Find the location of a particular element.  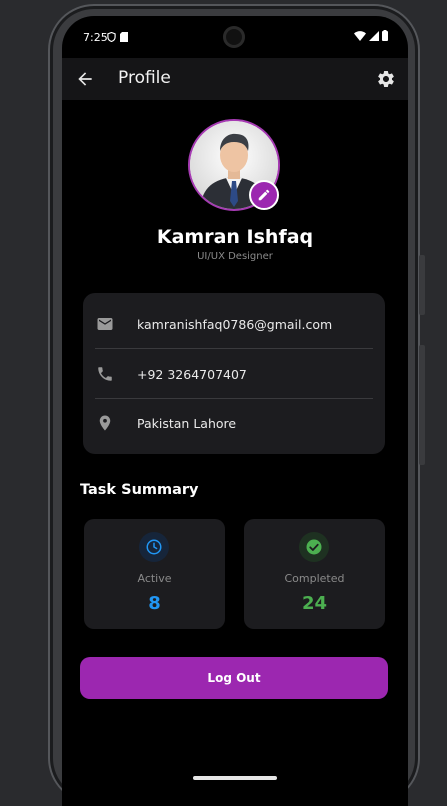

edit-pencil-icon is located at coordinates (264, 195).